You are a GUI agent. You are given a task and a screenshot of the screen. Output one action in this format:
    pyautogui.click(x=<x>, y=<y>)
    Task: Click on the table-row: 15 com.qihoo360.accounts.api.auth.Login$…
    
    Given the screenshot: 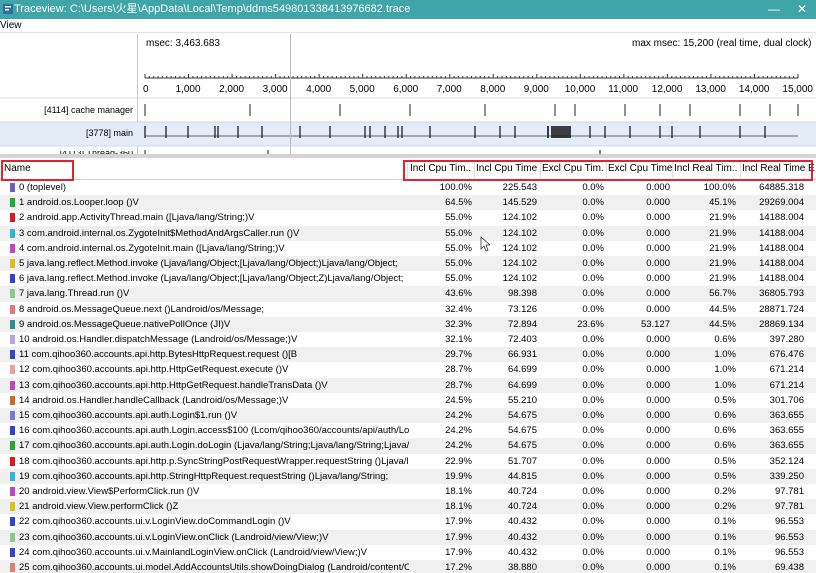 What is the action you would take?
    pyautogui.click(x=408, y=416)
    